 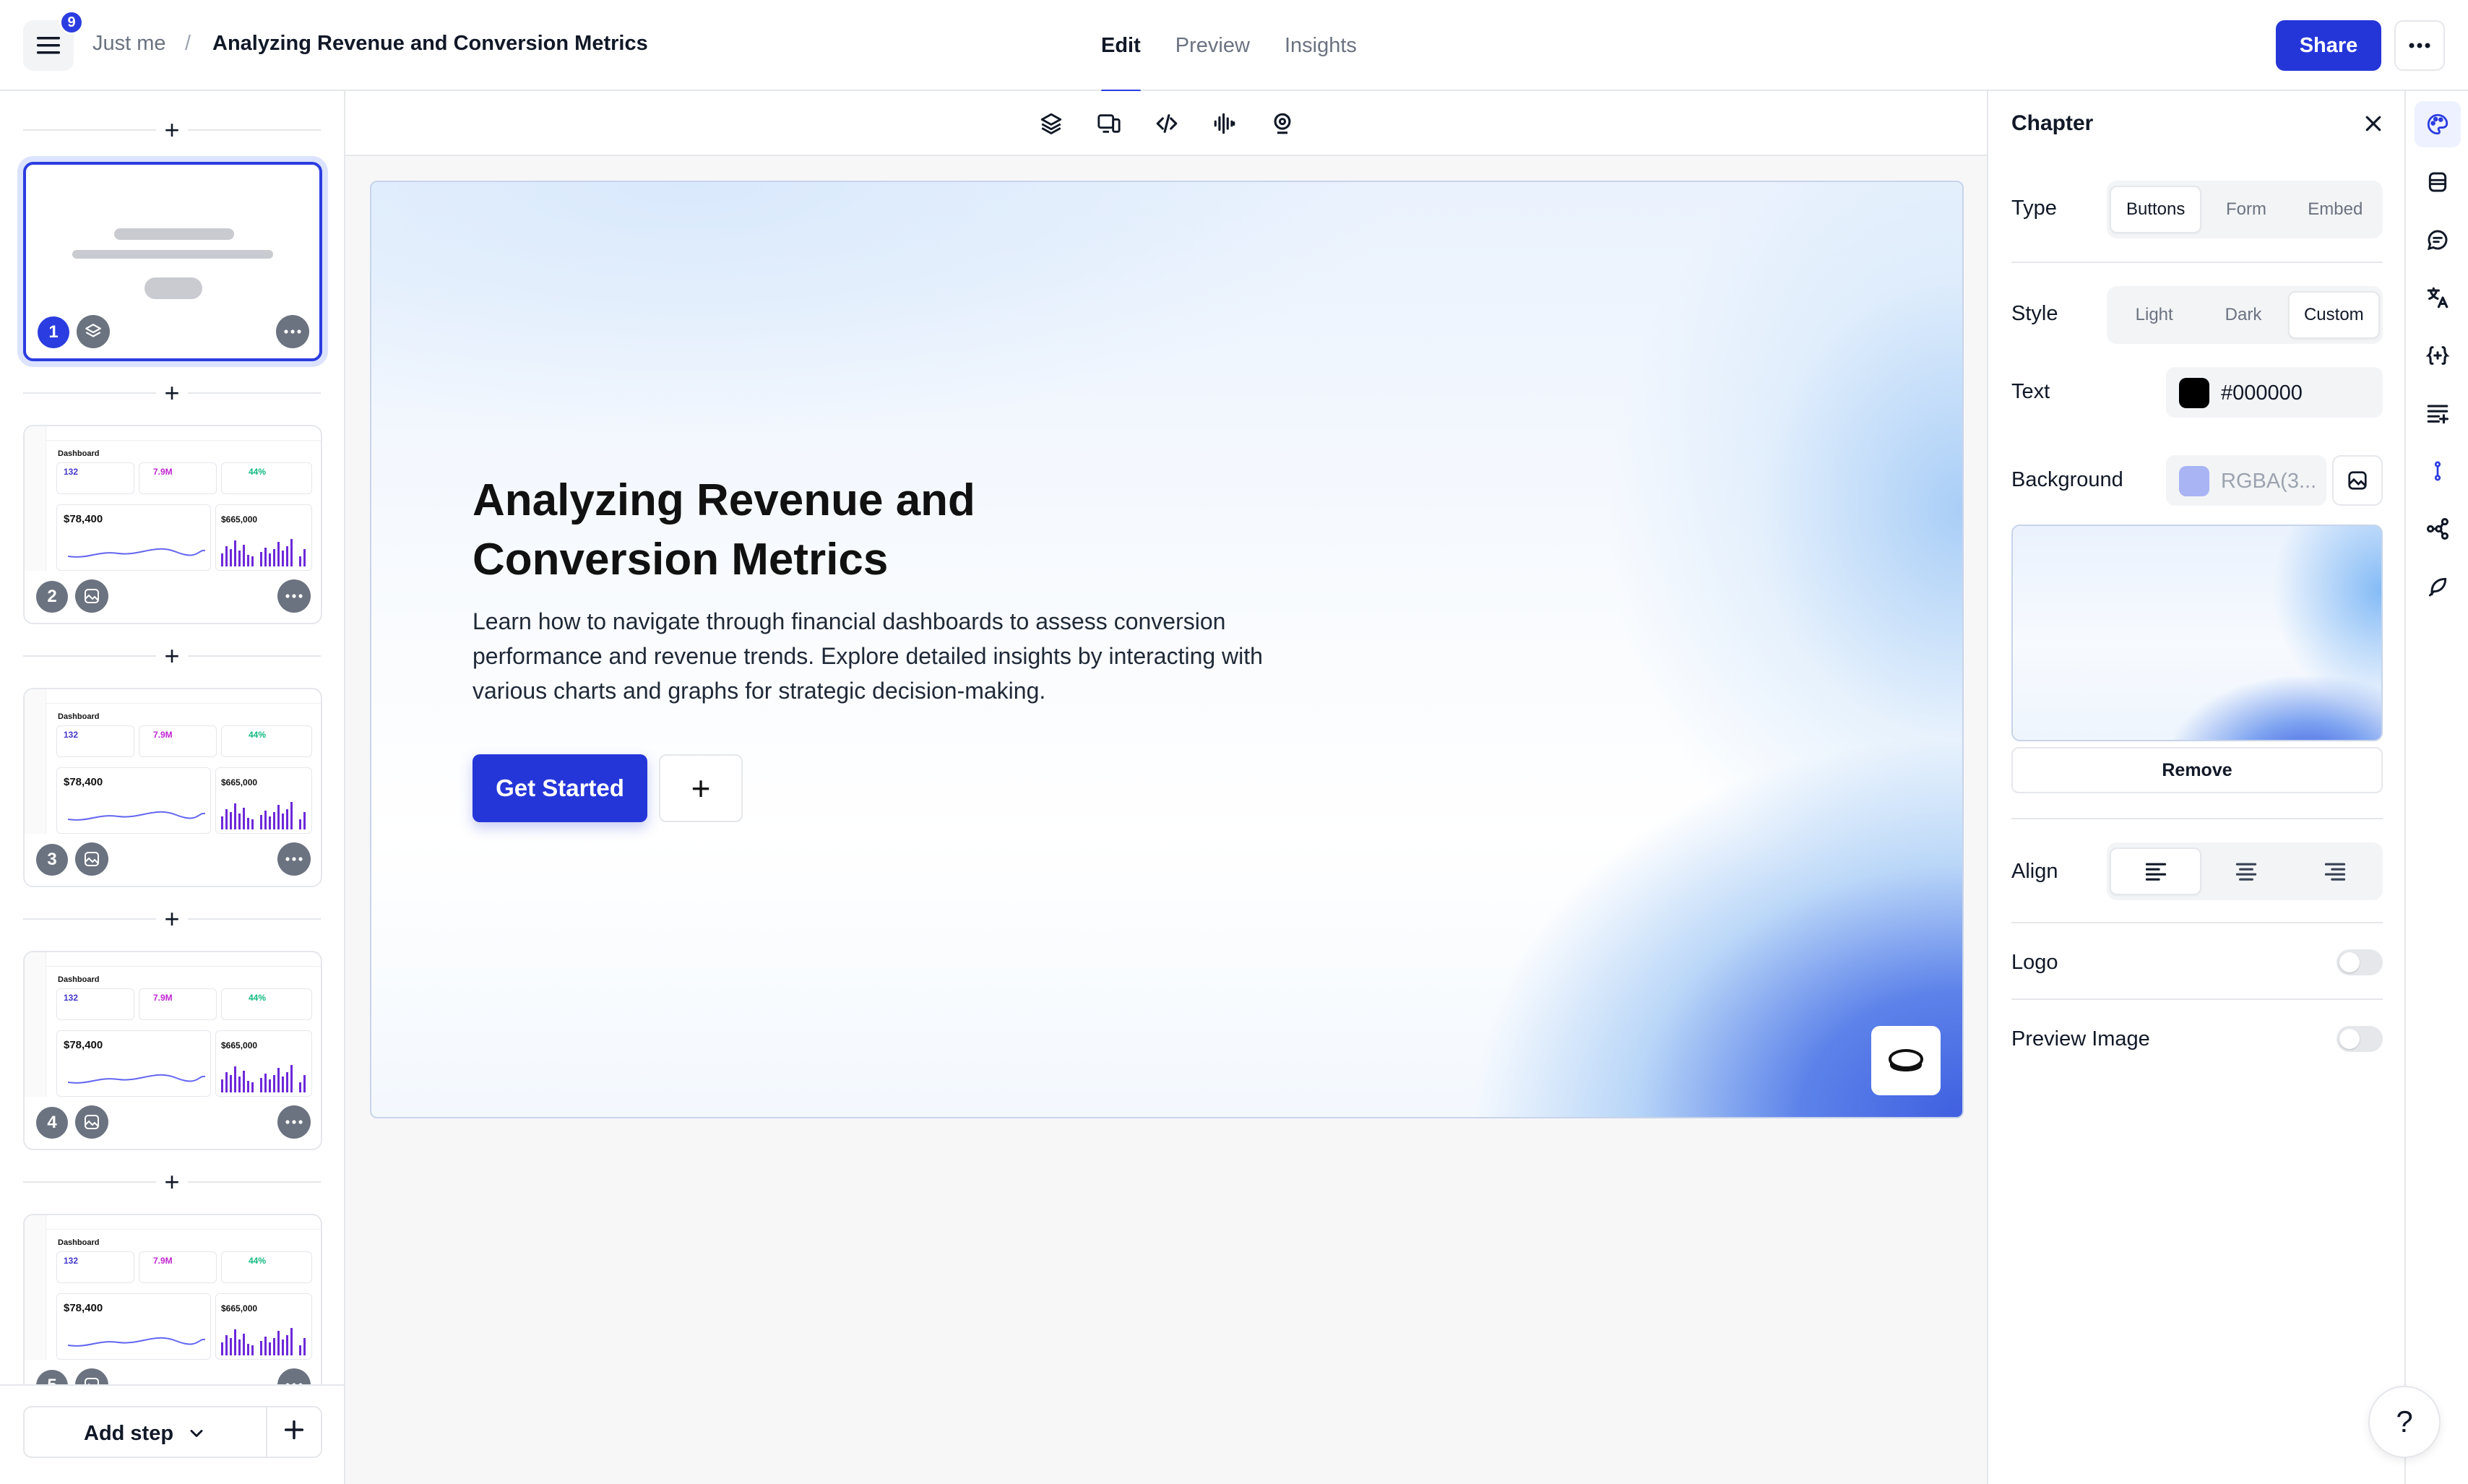 I want to click on layers-icon, so click(x=1051, y=123).